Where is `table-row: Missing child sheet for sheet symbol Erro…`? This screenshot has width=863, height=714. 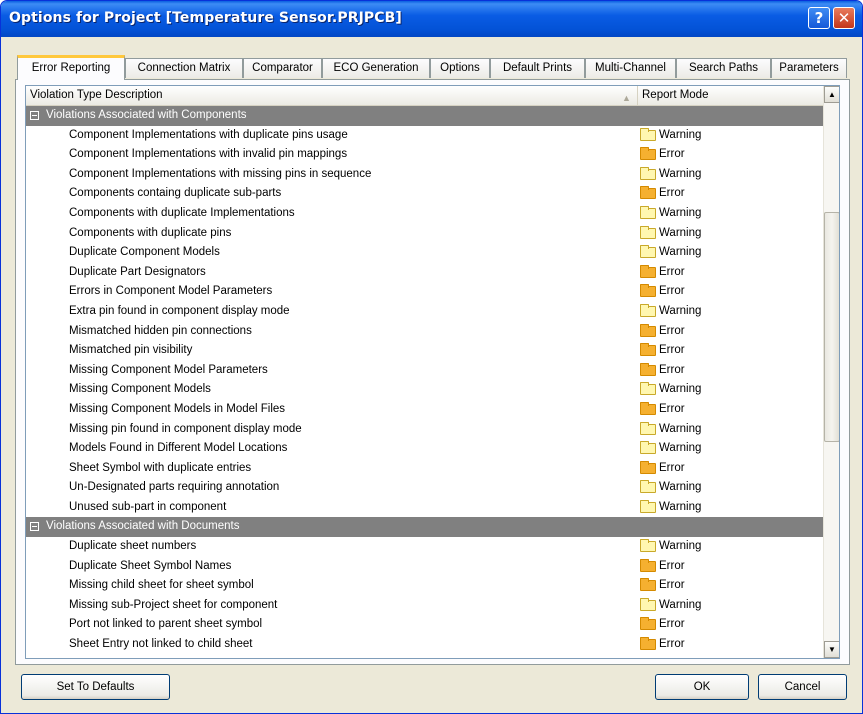
table-row: Missing child sheet for sheet symbol Erro… is located at coordinates (424, 586).